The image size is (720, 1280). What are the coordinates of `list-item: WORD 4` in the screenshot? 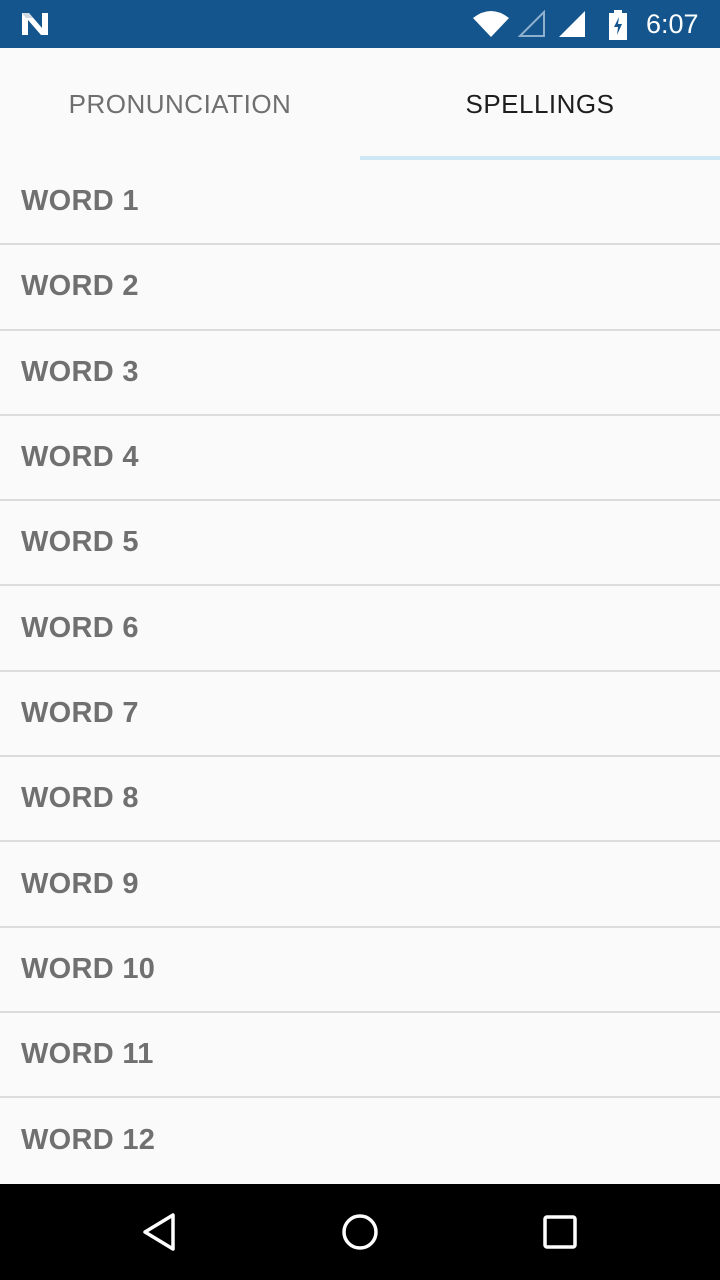 It's located at (360, 459).